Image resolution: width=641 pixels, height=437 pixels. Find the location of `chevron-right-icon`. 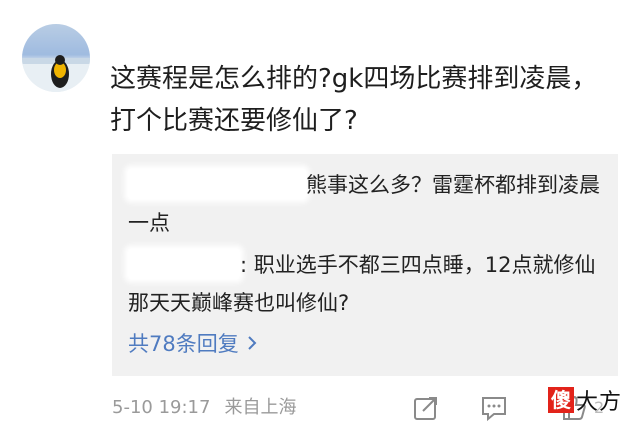

chevron-right-icon is located at coordinates (252, 343).